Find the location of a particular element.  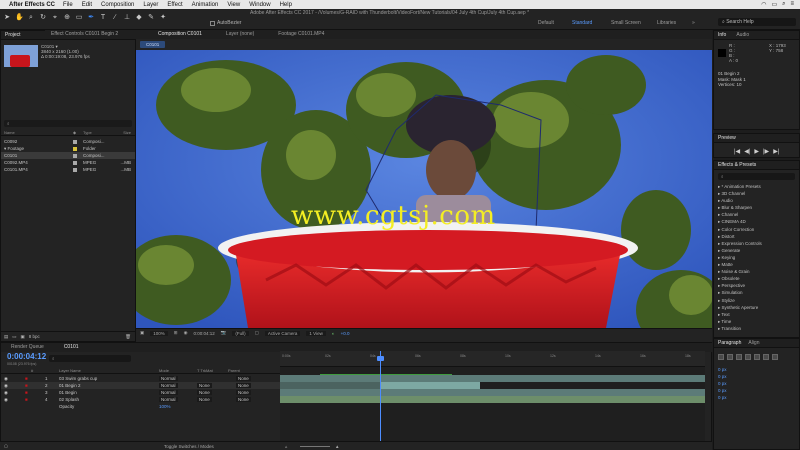

autobezier-toggle: AutoBezier is located at coordinates (225, 23).